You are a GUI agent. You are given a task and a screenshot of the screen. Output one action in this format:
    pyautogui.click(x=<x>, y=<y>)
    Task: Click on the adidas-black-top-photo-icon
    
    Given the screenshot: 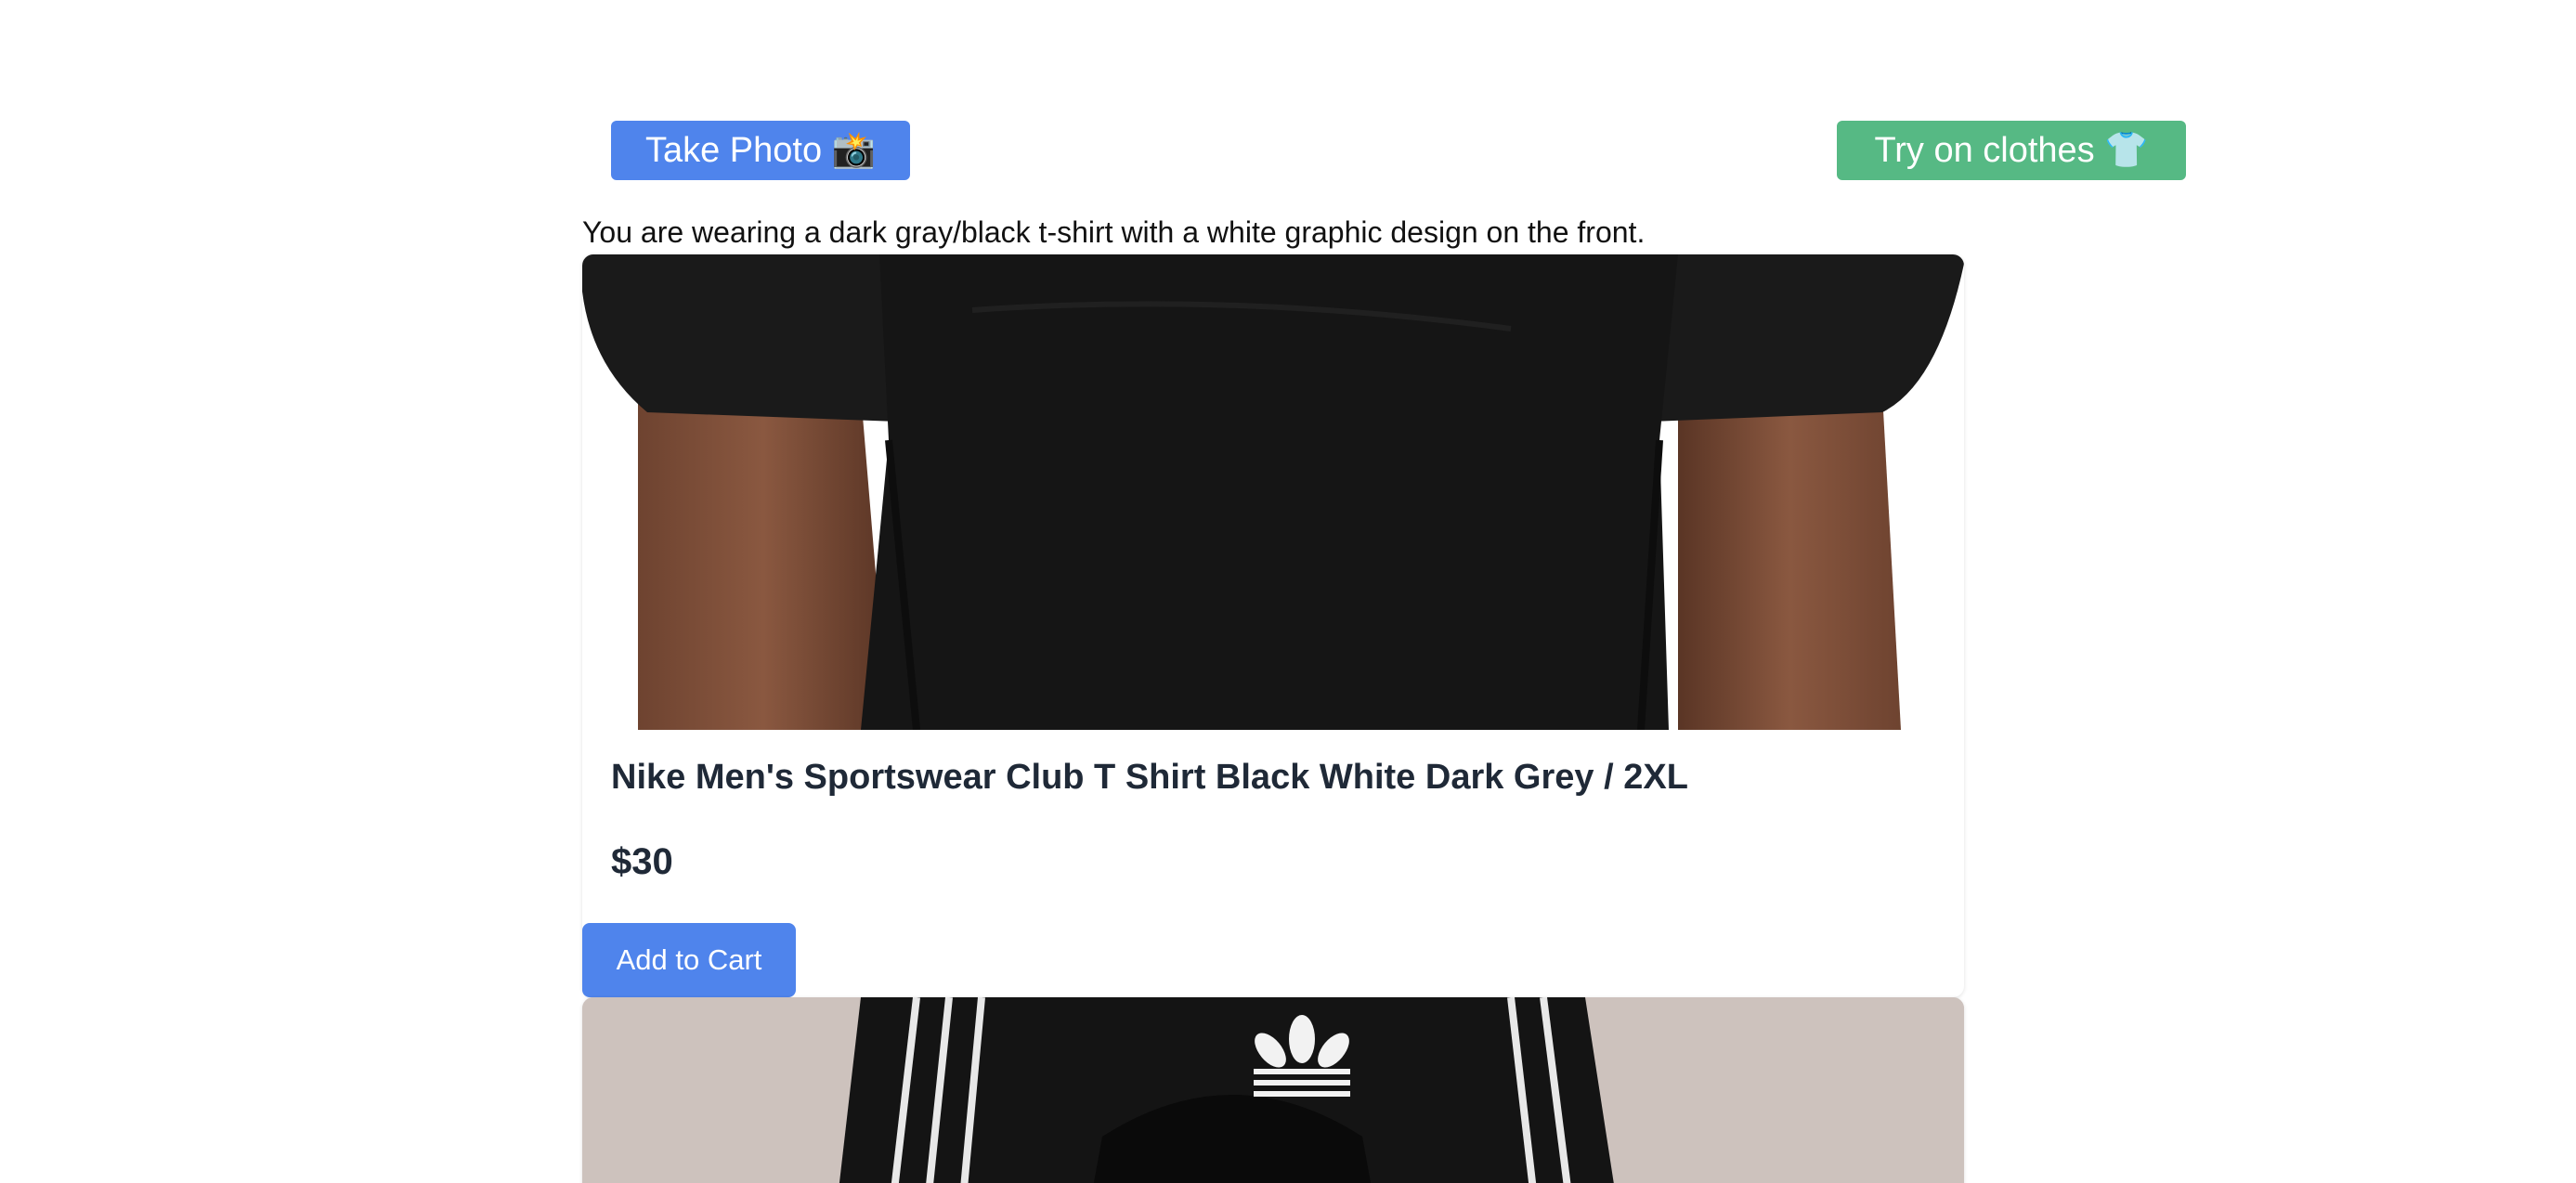 What is the action you would take?
    pyautogui.click(x=1273, y=1090)
    